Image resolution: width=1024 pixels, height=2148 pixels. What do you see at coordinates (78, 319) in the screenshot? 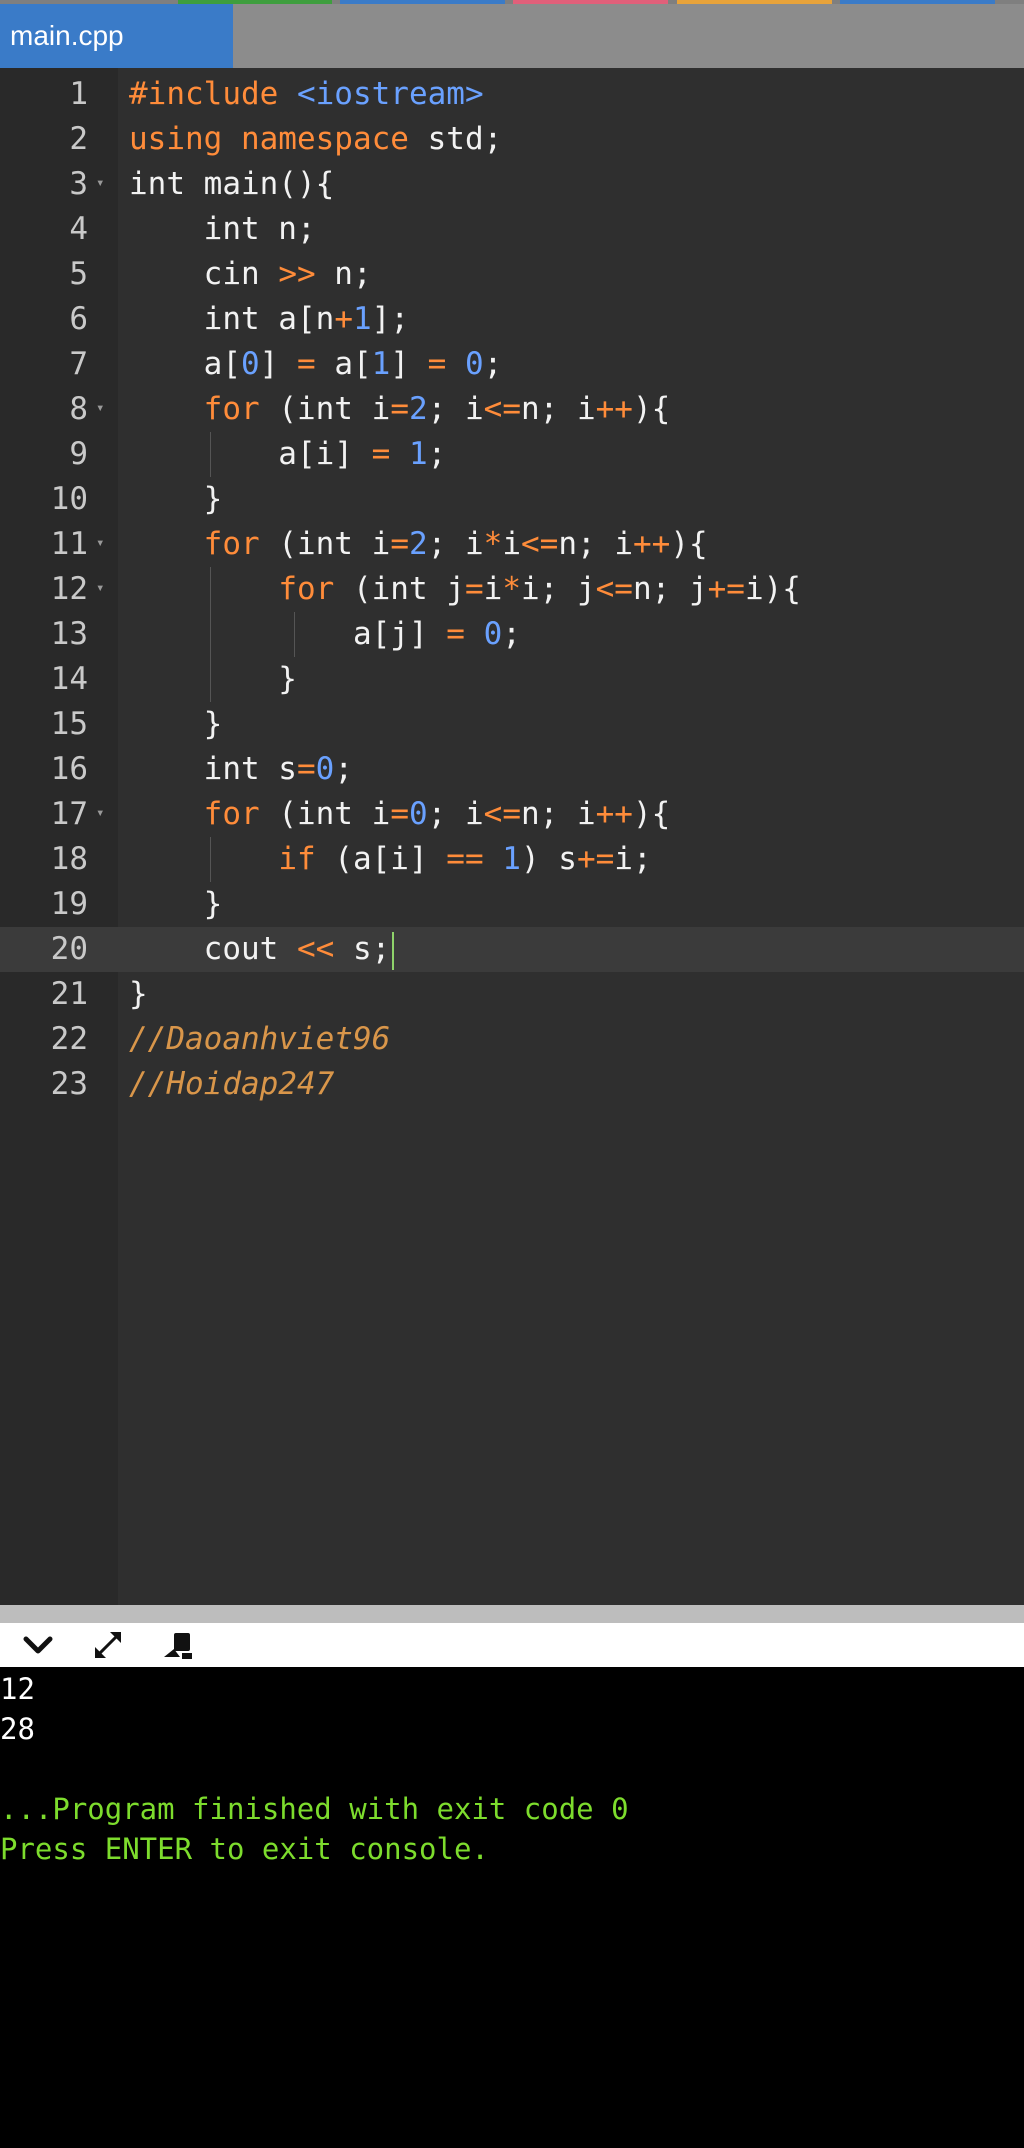
I see `line-number: 6` at bounding box center [78, 319].